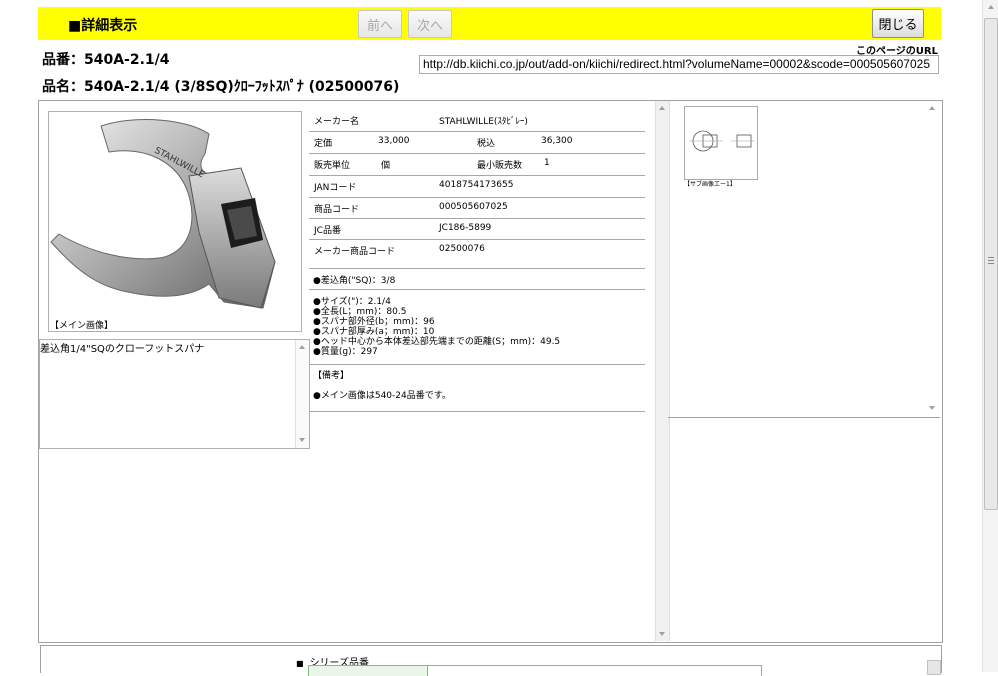  I want to click on page-scrollbar-thumb, so click(991, 264).